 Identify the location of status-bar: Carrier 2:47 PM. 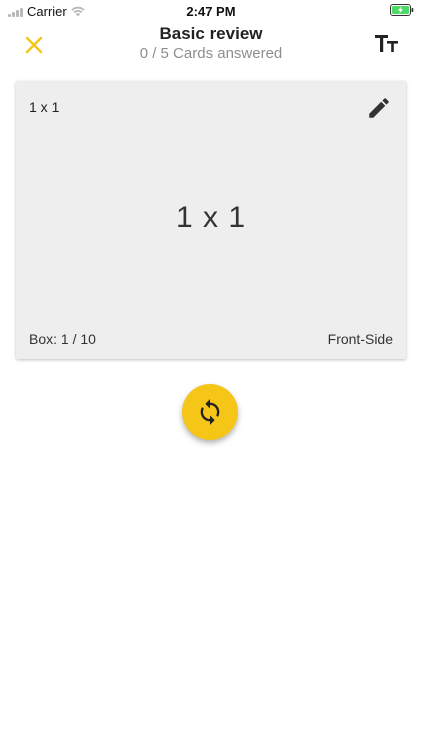
(211, 11).